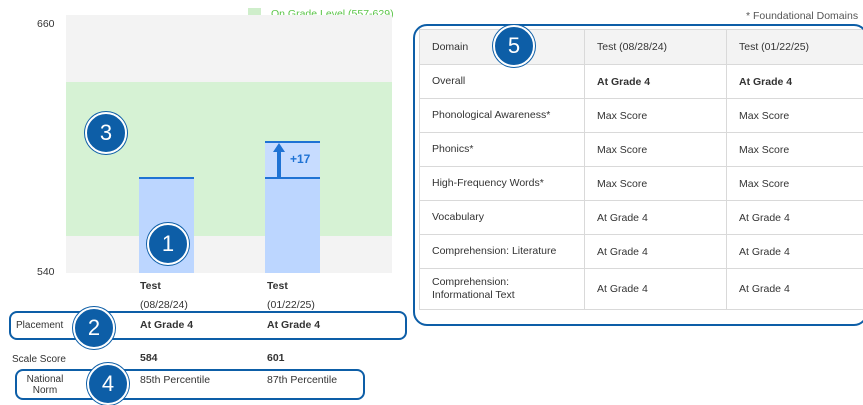 This screenshot has height=405, width=863. I want to click on national-norm-label: National Norm, so click(45, 385).